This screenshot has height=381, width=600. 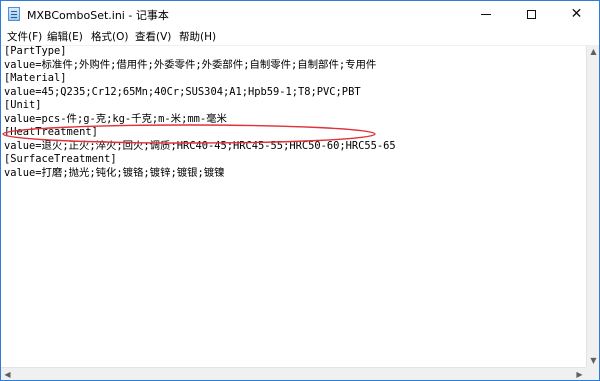 I want to click on menu-edit: 编辑(E), so click(x=65, y=36).